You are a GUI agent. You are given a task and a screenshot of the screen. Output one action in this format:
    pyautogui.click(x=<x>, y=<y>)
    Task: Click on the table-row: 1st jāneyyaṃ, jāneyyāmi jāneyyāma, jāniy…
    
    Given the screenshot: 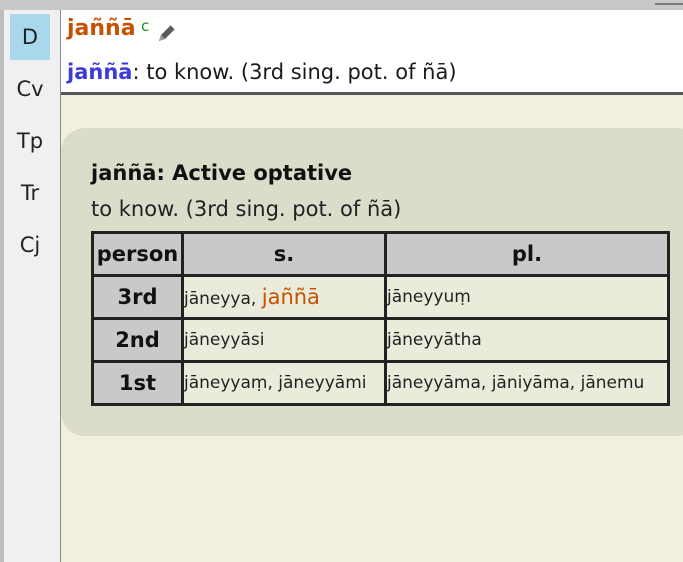 What is the action you would take?
    pyautogui.click(x=380, y=383)
    